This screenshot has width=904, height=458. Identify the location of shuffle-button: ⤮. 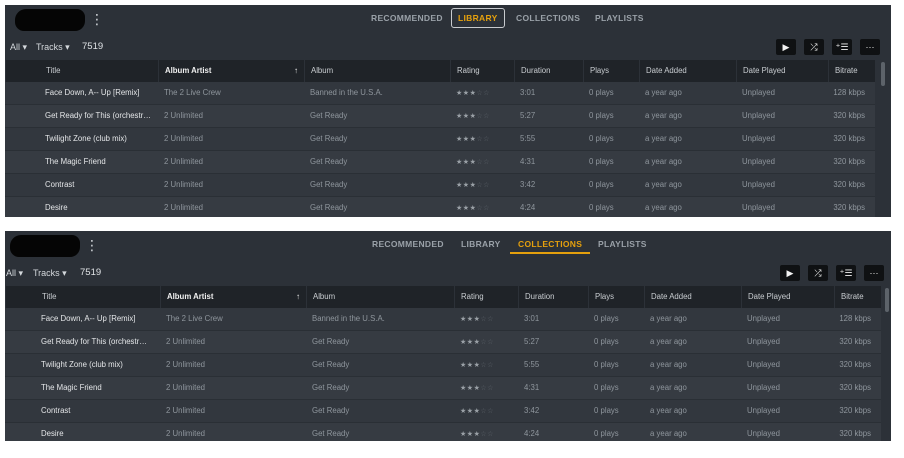
(814, 47).